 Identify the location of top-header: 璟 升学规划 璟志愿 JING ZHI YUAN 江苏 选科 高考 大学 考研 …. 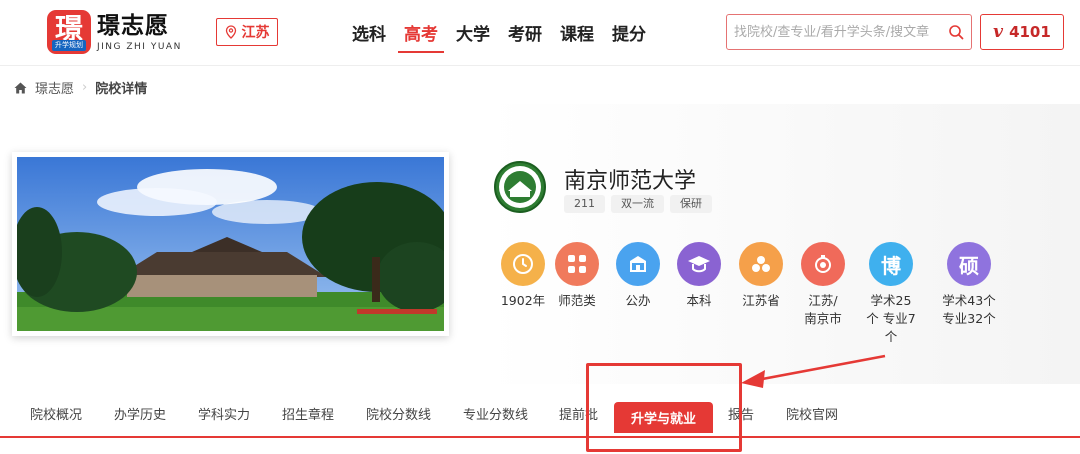
(540, 33).